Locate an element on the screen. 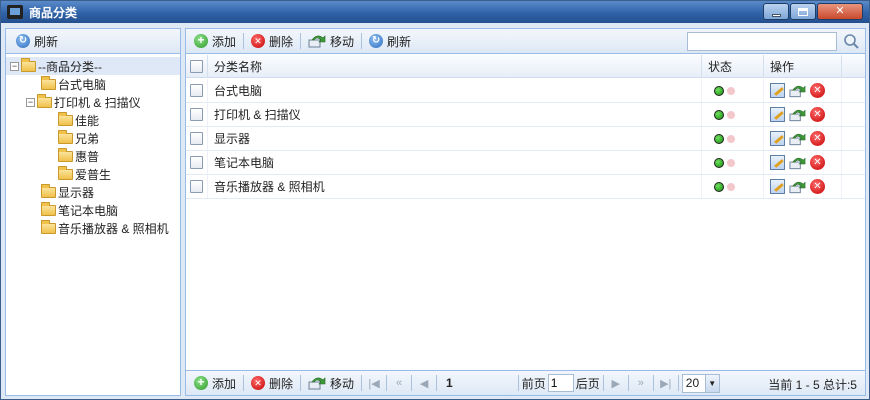 This screenshot has width=870, height=400. tree-node: 兄弟 is located at coordinates (93, 138).